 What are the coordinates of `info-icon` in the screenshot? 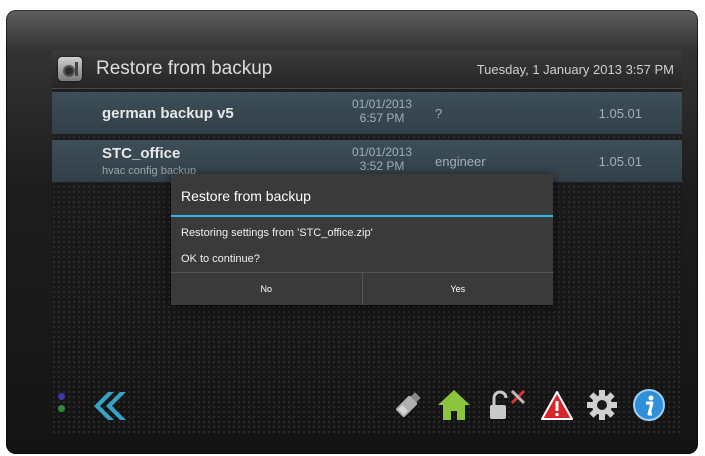 It's located at (649, 405).